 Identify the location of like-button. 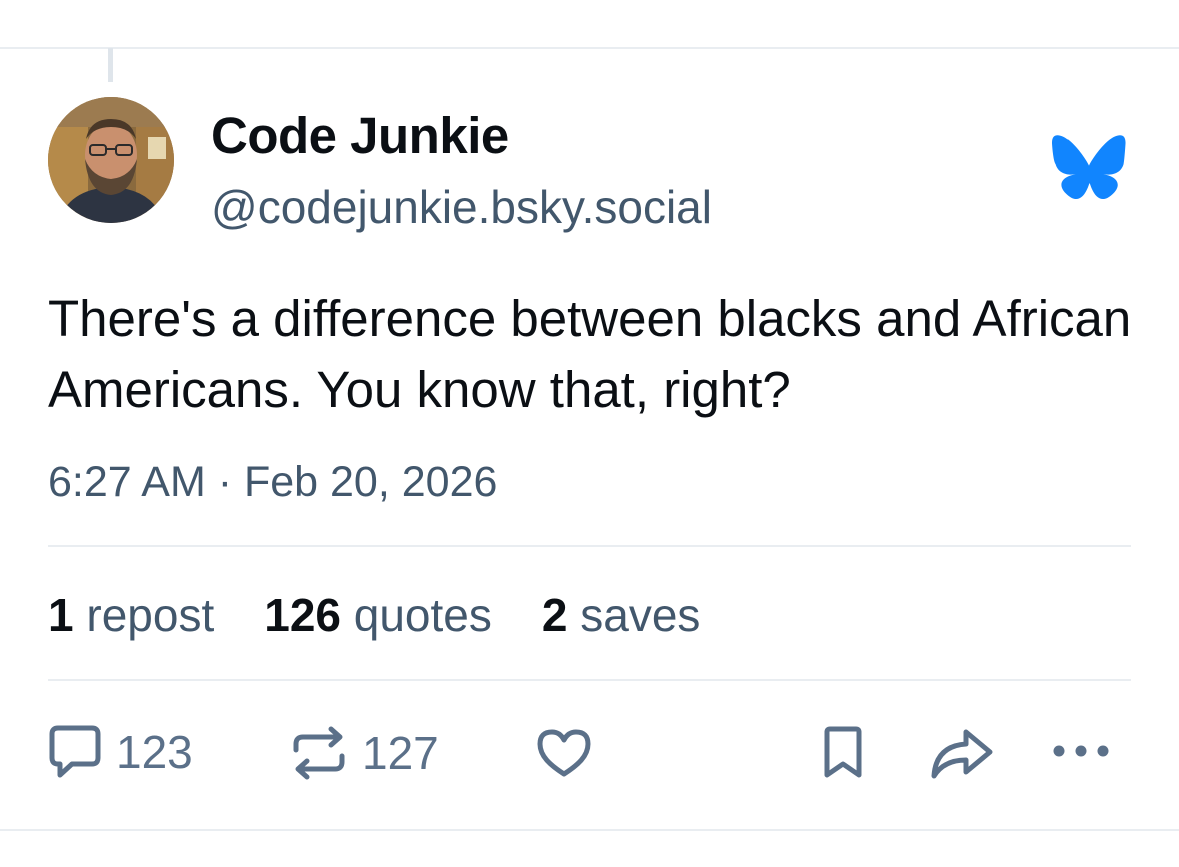
(564, 753).